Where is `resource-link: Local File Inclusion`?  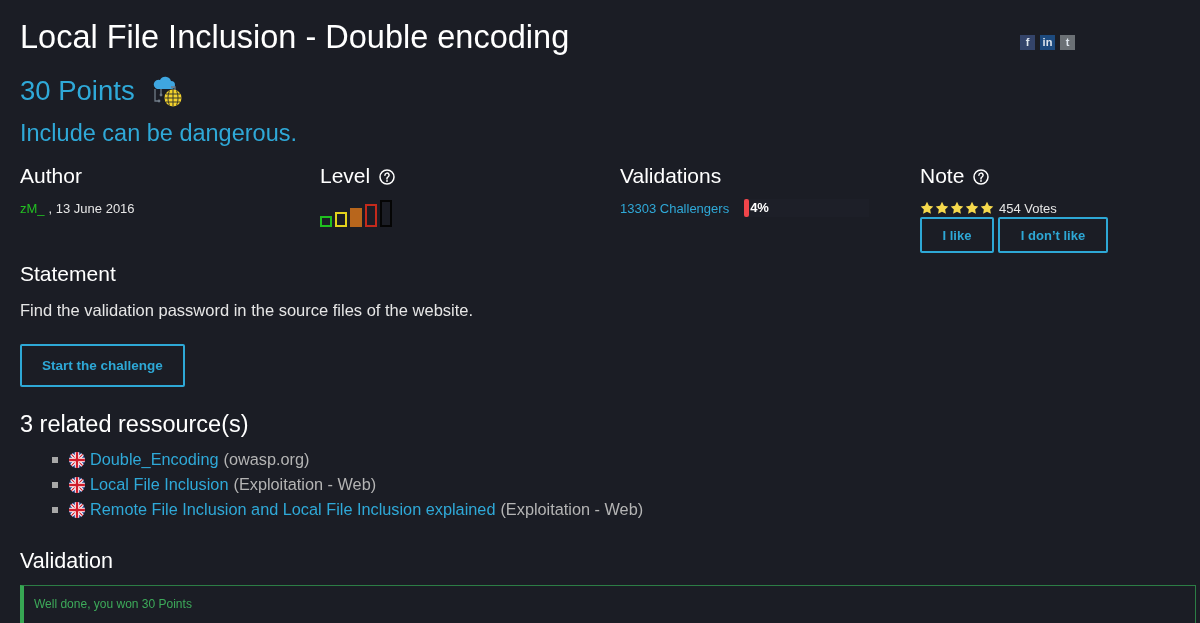 resource-link: Local File Inclusion is located at coordinates (159, 484).